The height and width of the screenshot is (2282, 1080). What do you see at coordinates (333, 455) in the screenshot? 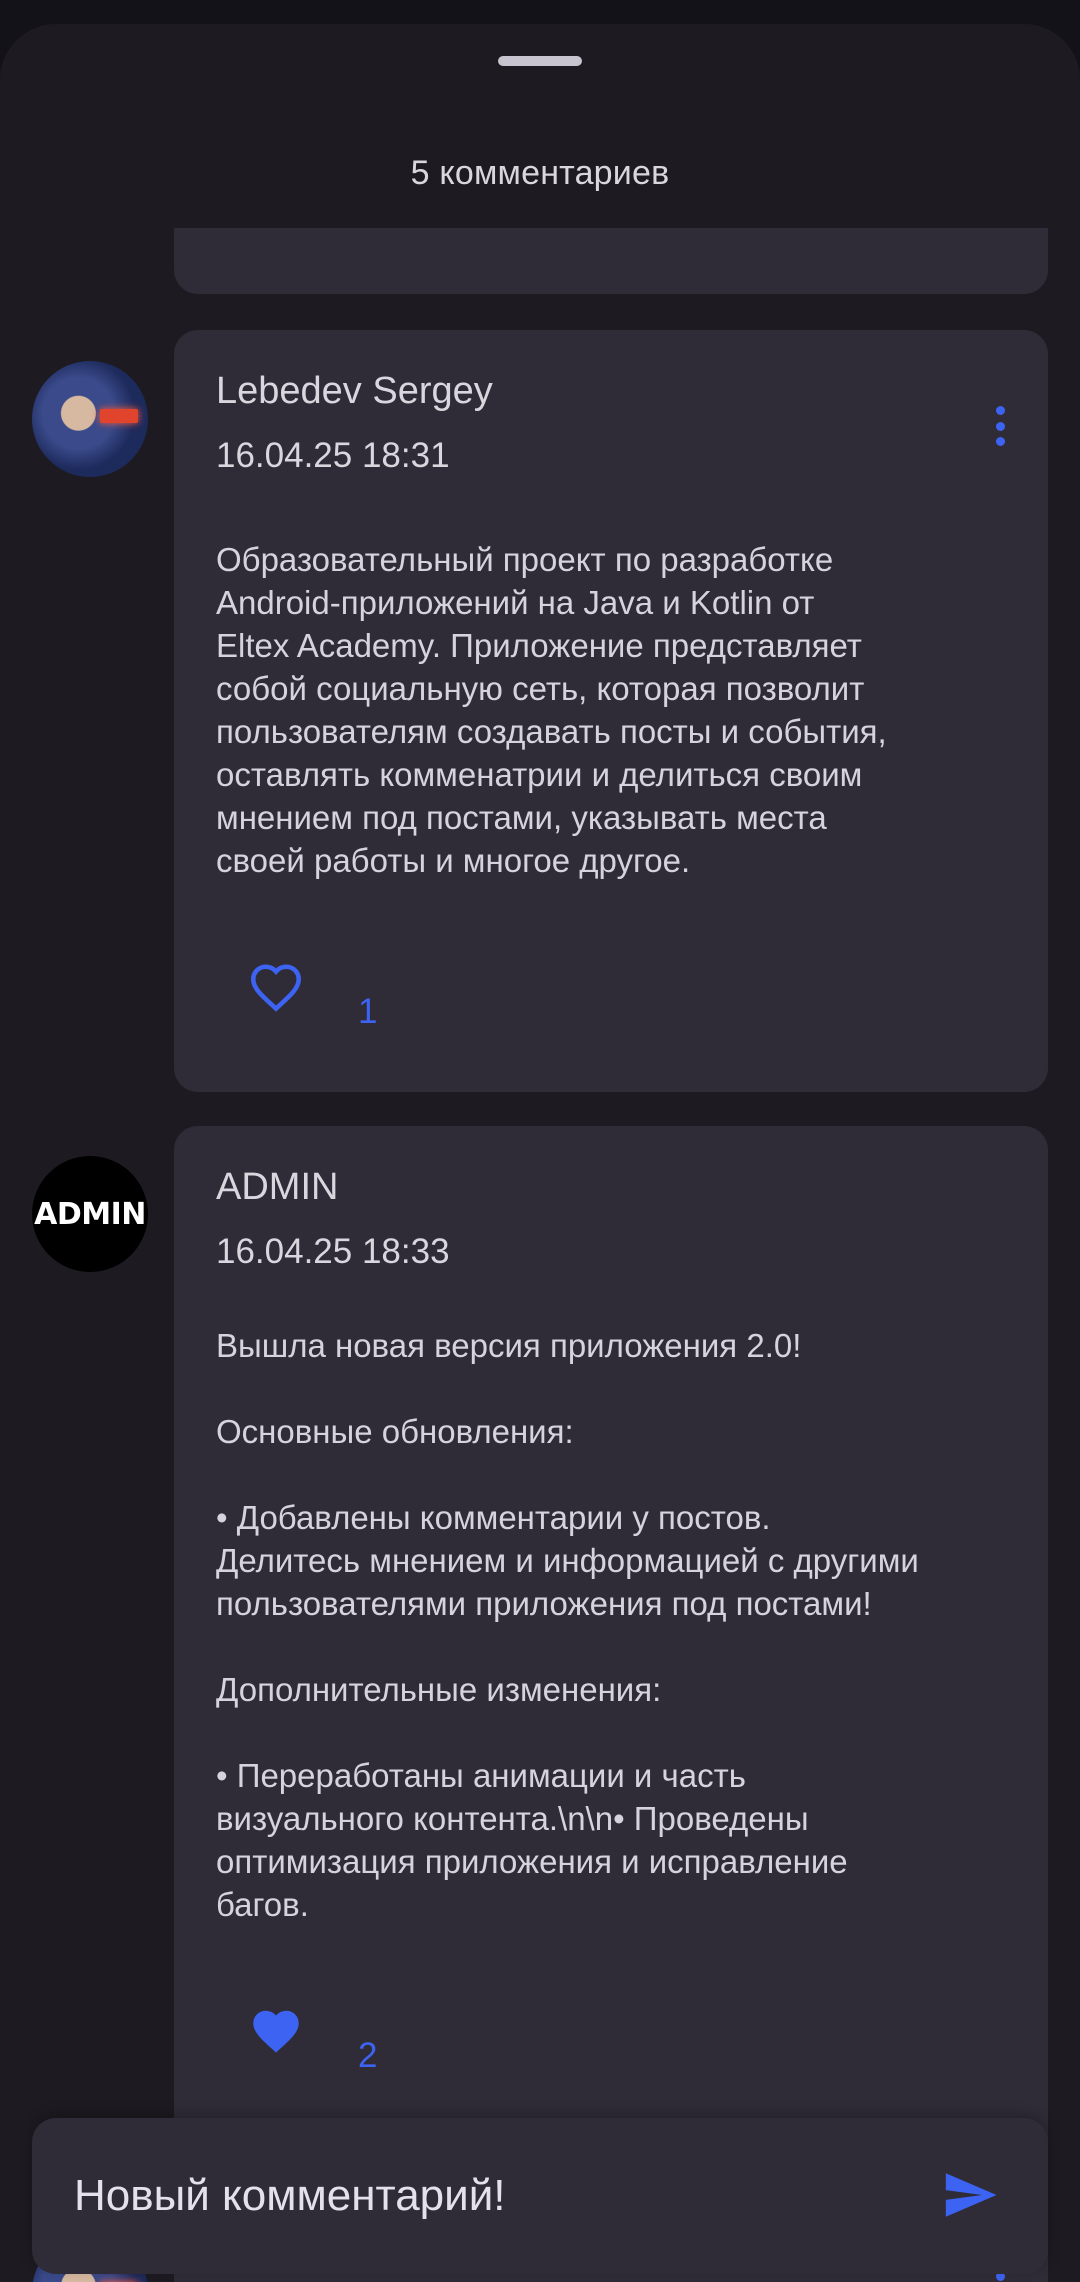
I see `comment-date: 16.04.25 18:31` at bounding box center [333, 455].